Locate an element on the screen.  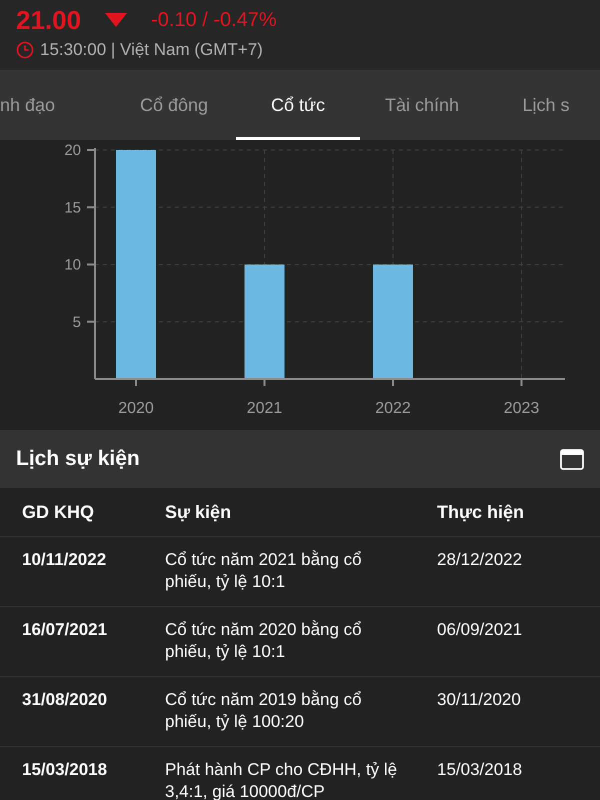
x-tick-label: 2020 is located at coordinates (136, 408).